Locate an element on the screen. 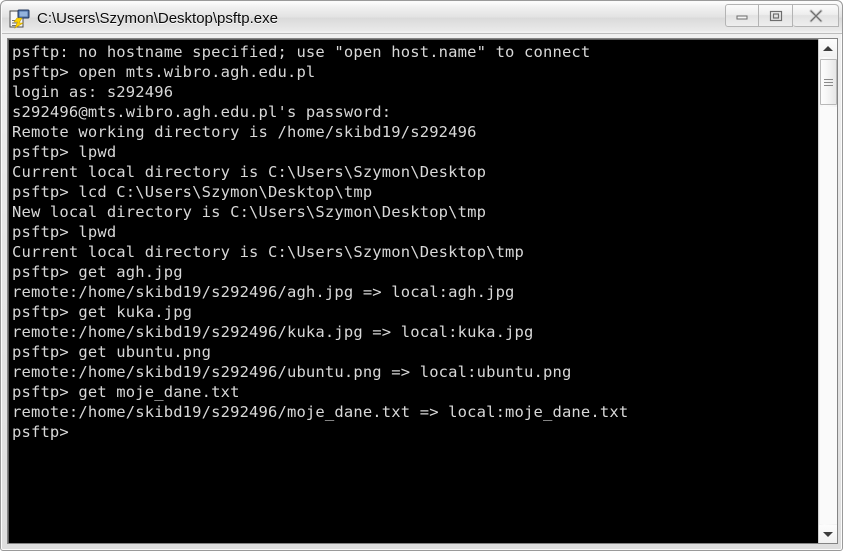 This screenshot has width=843, height=551. grip-lines-icon is located at coordinates (828, 82).